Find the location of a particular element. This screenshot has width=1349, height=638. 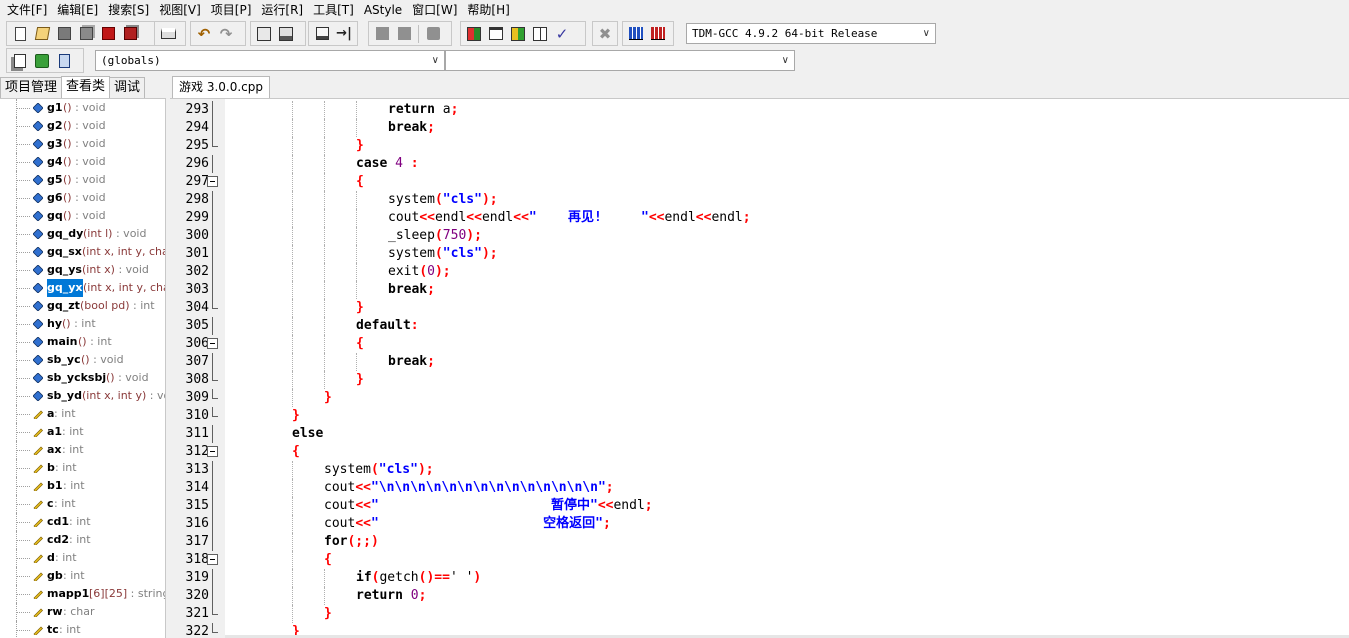

tree-item: a1 : int is located at coordinates (82, 432).